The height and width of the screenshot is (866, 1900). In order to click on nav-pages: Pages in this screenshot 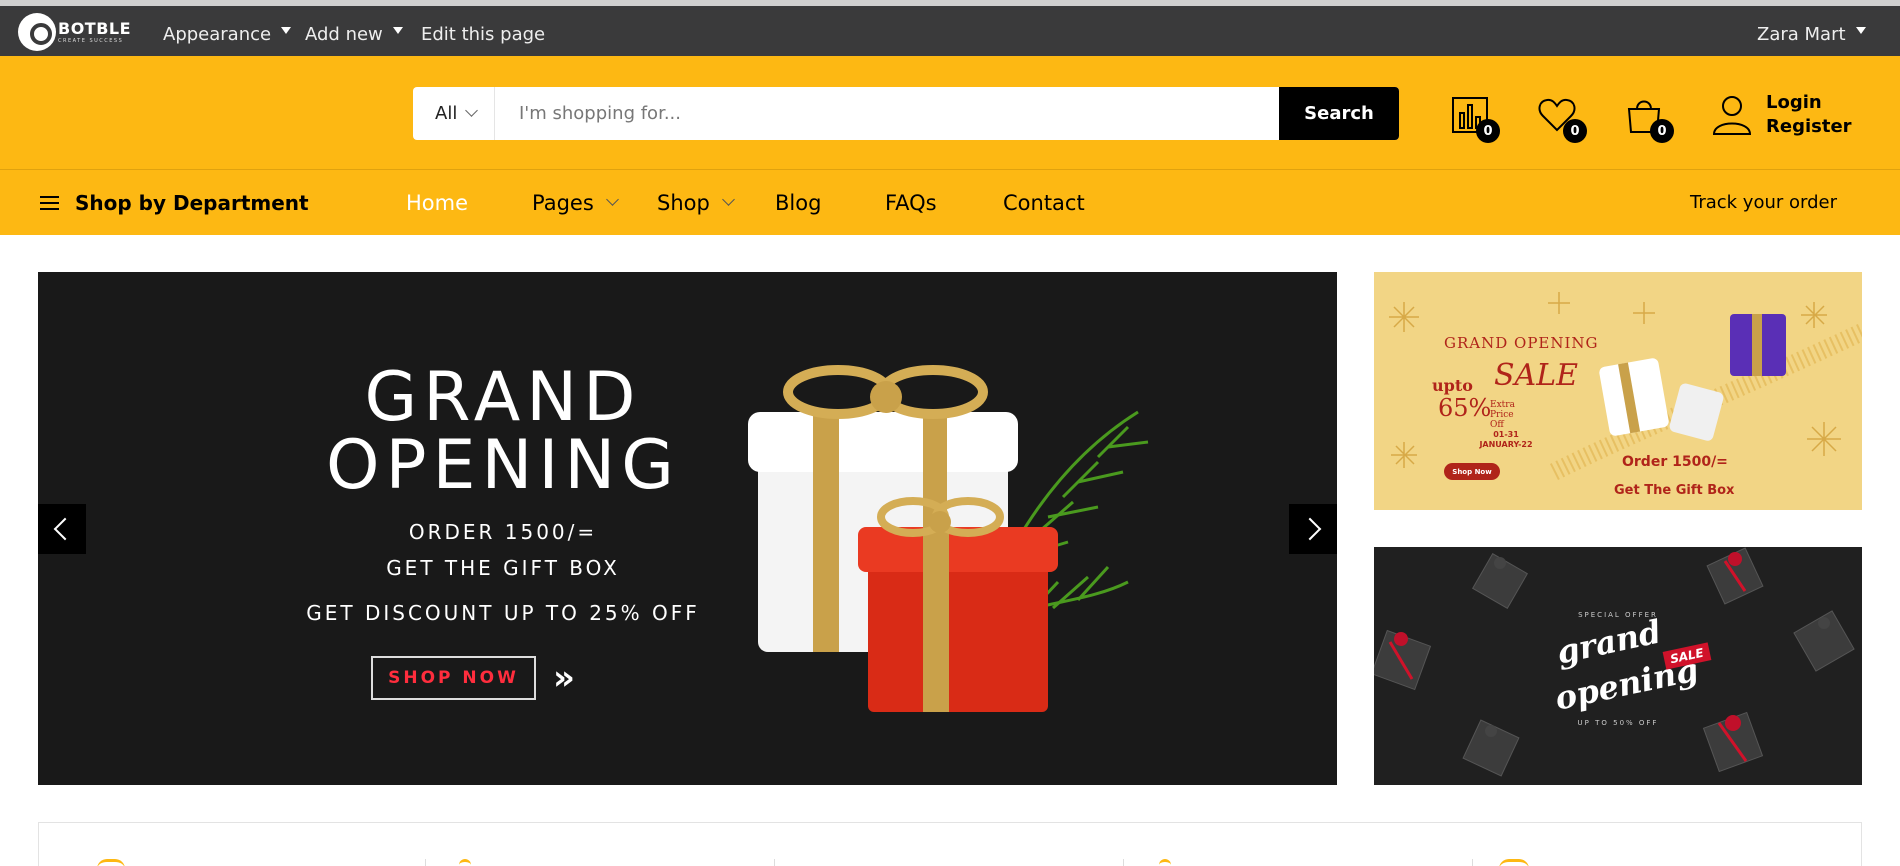, I will do `click(575, 202)`.